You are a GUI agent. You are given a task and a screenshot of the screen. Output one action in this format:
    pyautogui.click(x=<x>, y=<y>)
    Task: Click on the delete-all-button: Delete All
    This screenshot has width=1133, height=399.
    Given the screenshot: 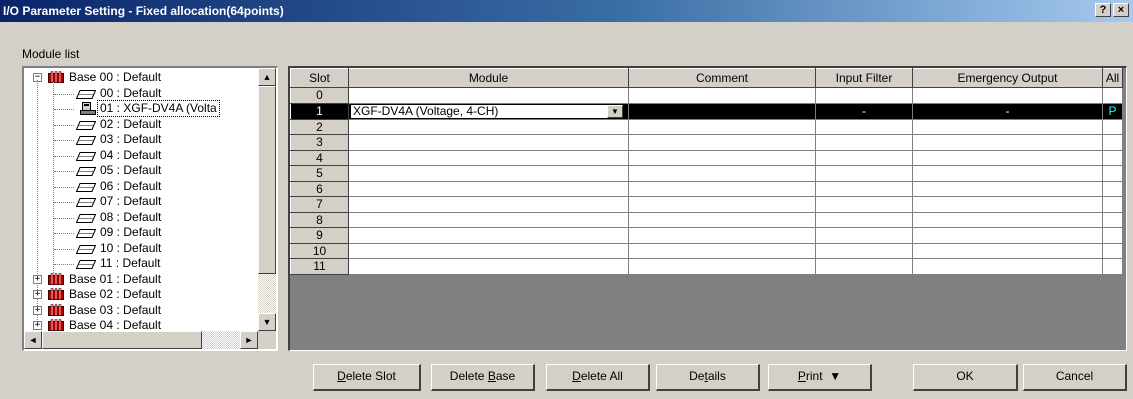 What is the action you would take?
    pyautogui.click(x=598, y=377)
    